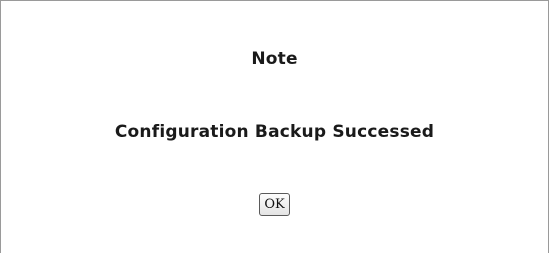 The height and width of the screenshot is (253, 551). I want to click on ok-button: OK, so click(274, 204).